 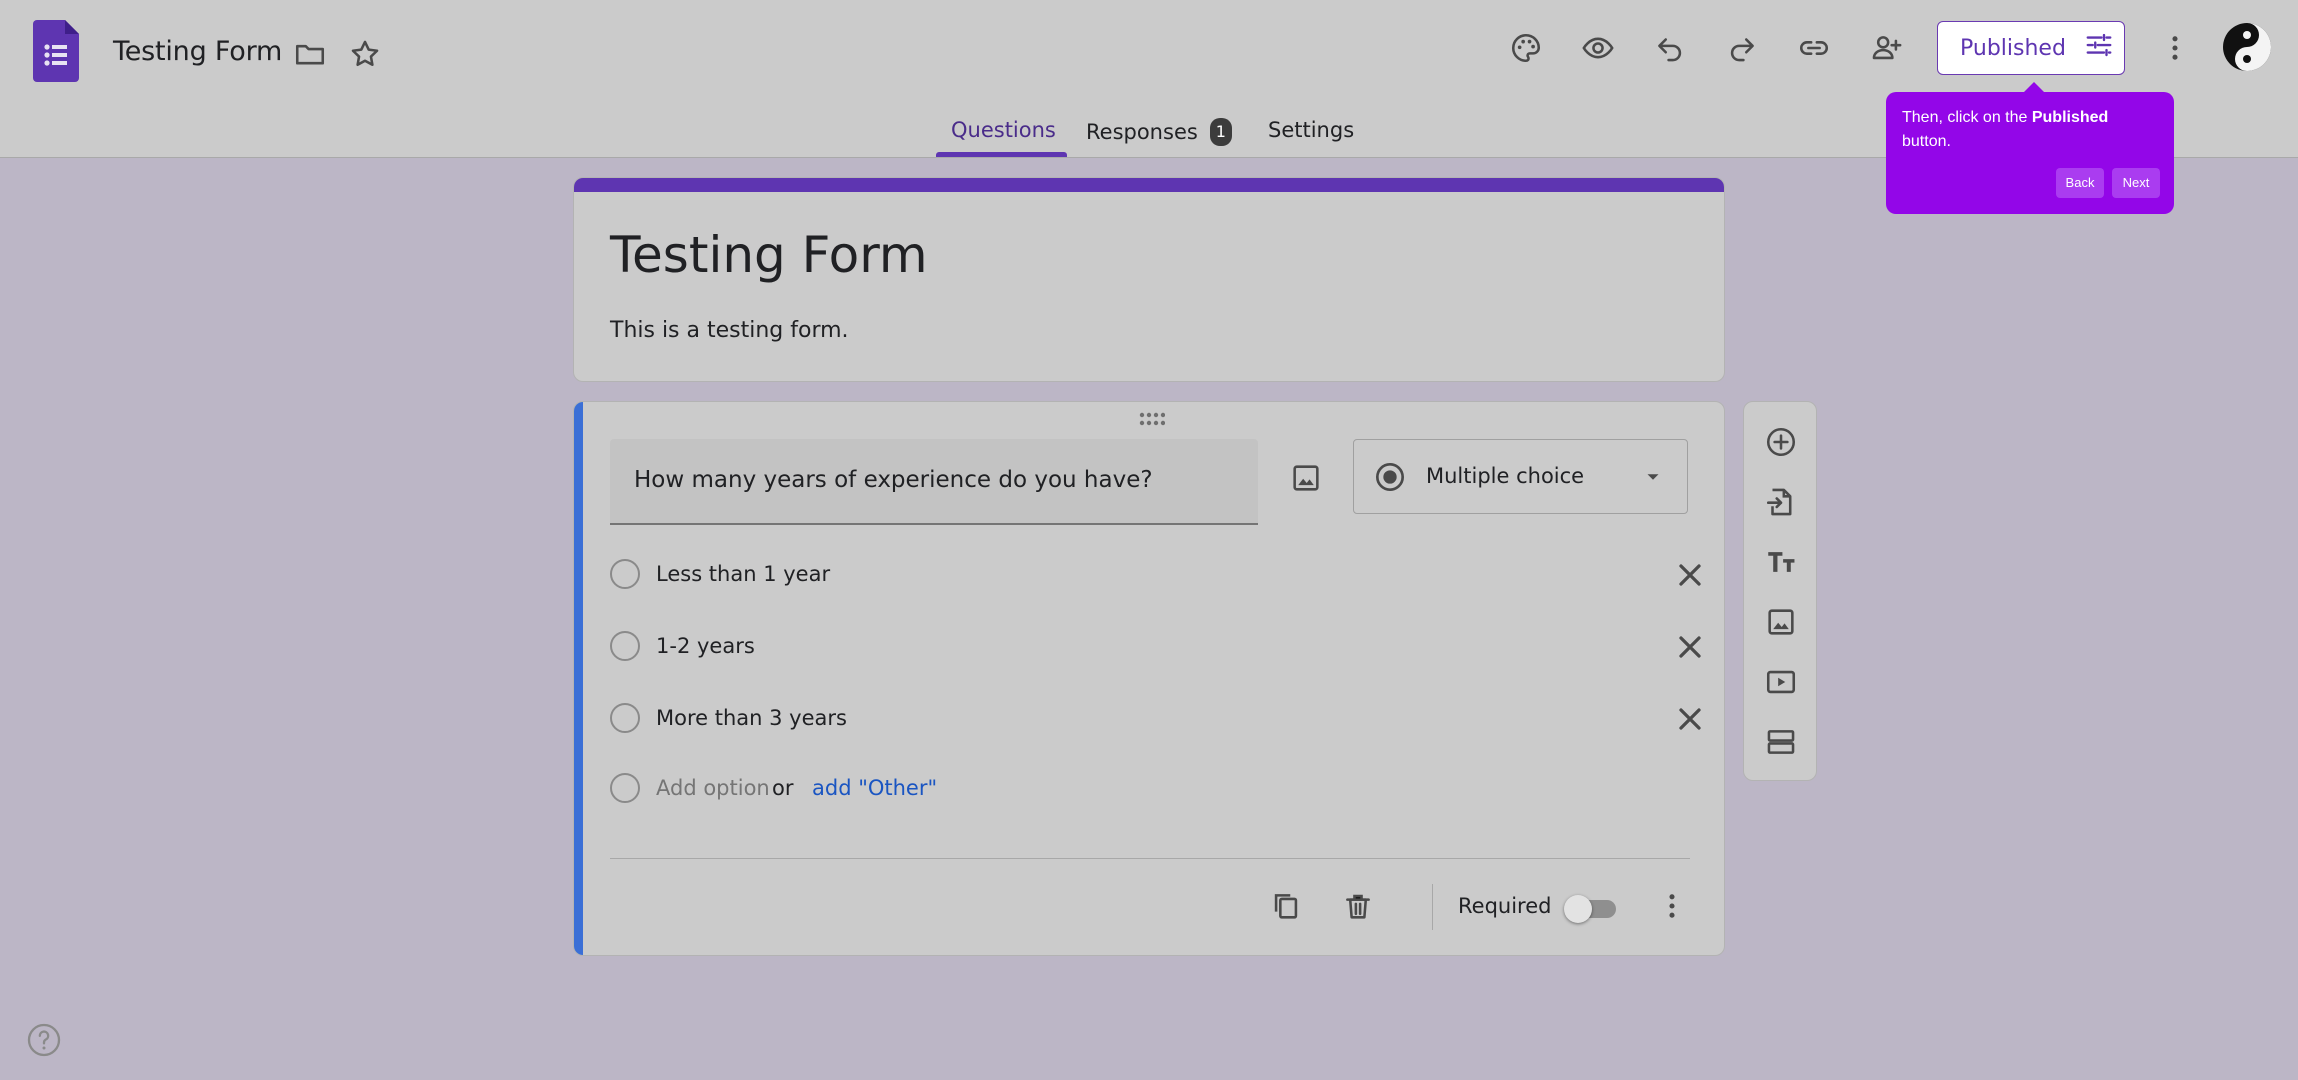 I want to click on side-toolbar, so click(x=1780, y=591).